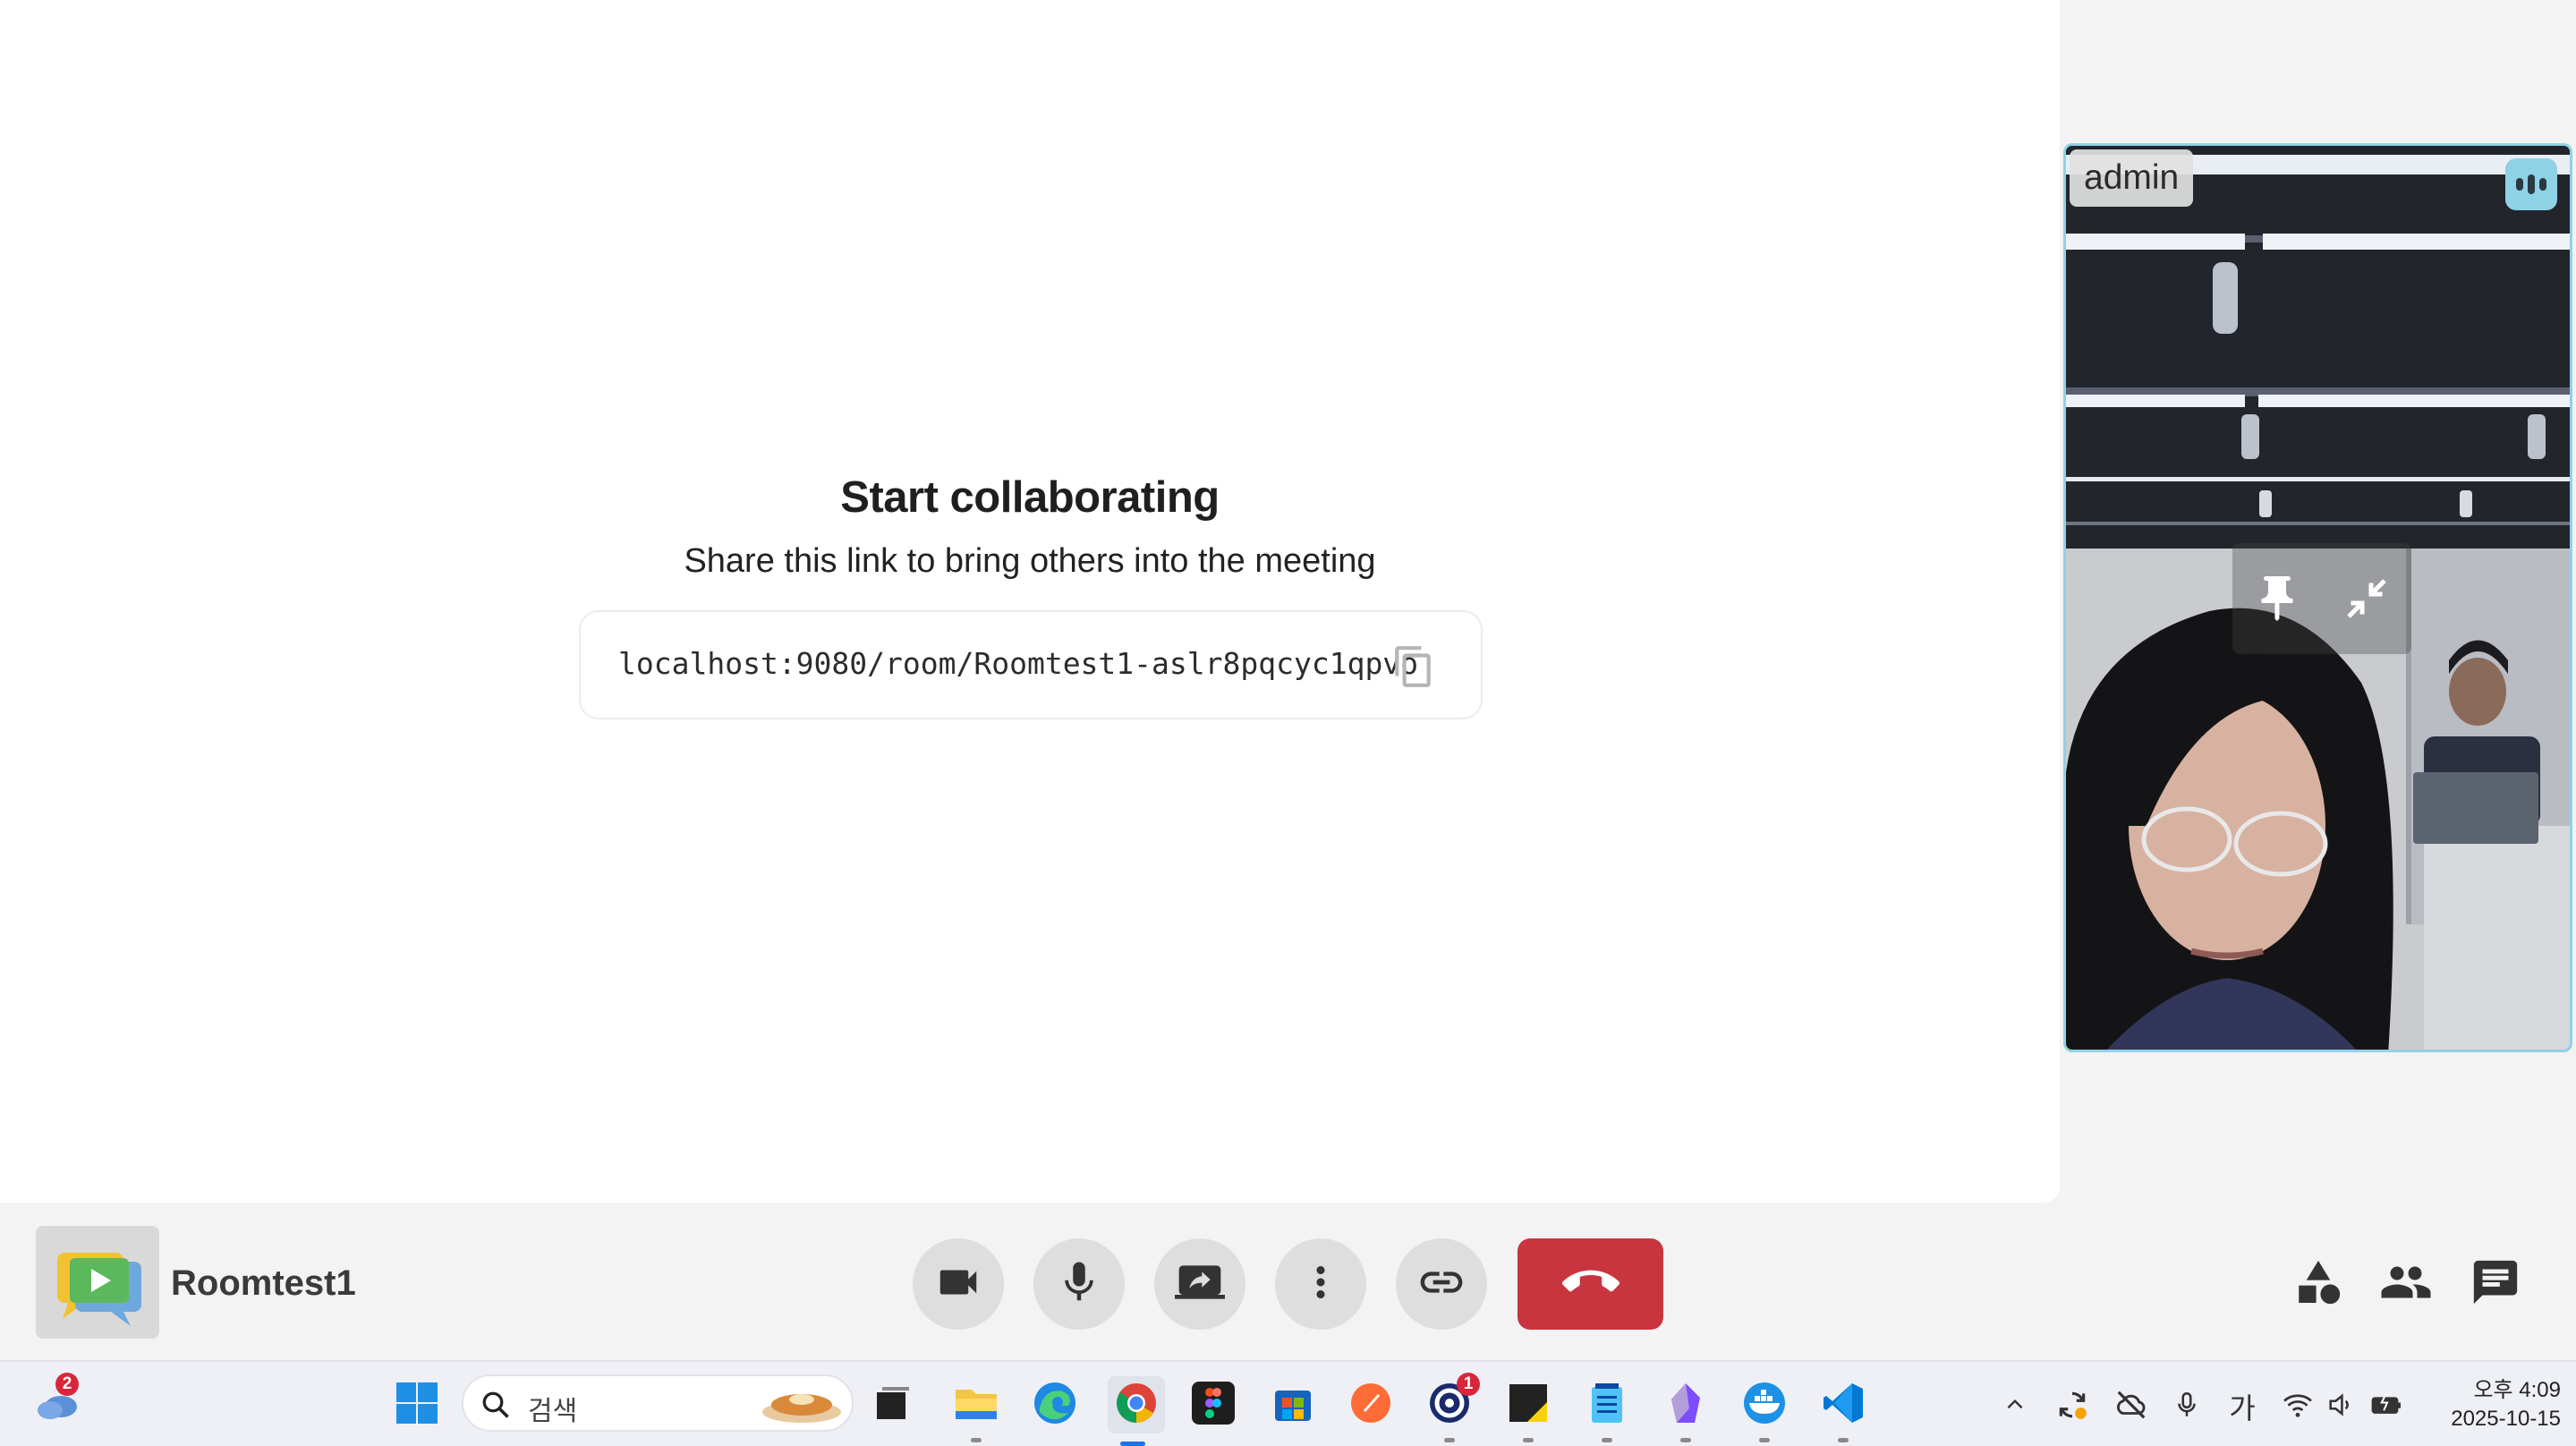  I want to click on link-icon, so click(1441, 1285).